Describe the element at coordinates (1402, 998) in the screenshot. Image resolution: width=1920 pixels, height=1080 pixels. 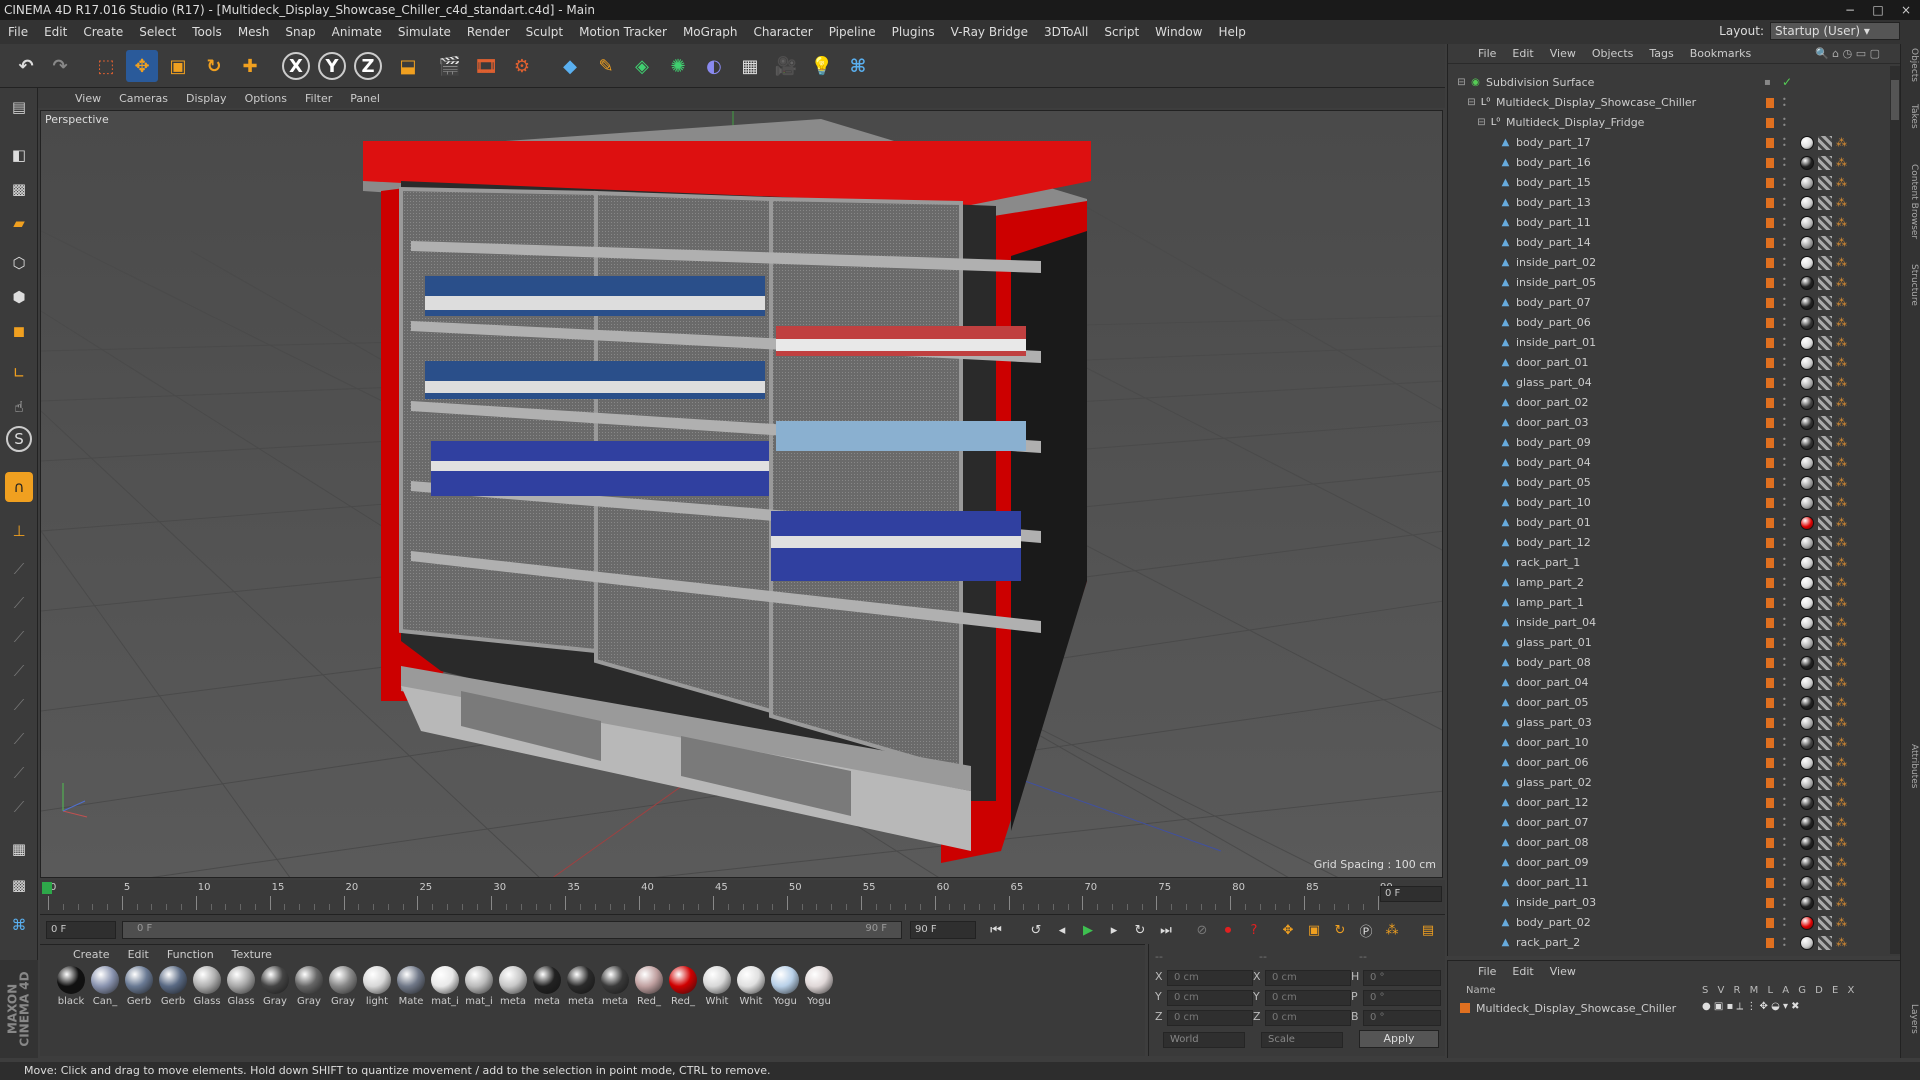
I see `rot-p-field: 0 °` at that location.